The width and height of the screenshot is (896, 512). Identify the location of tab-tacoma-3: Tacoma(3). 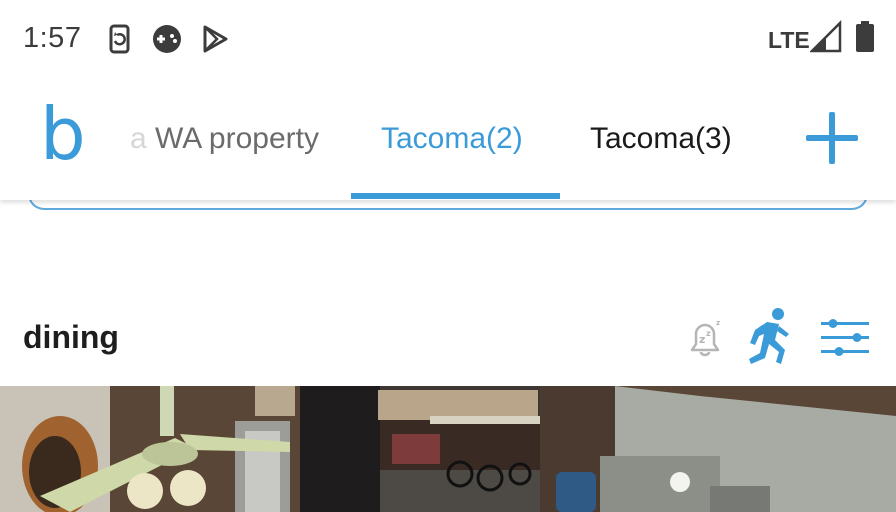
(661, 139).